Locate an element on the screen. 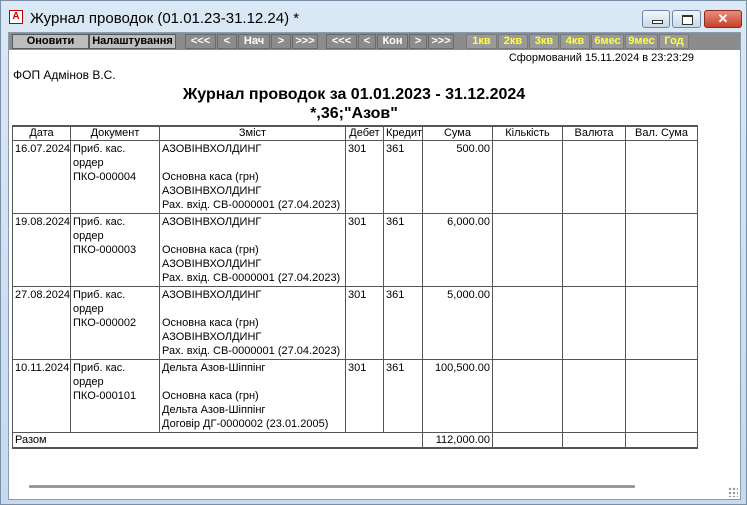 The height and width of the screenshot is (505, 747). nav-first-button: <<< is located at coordinates (200, 41).